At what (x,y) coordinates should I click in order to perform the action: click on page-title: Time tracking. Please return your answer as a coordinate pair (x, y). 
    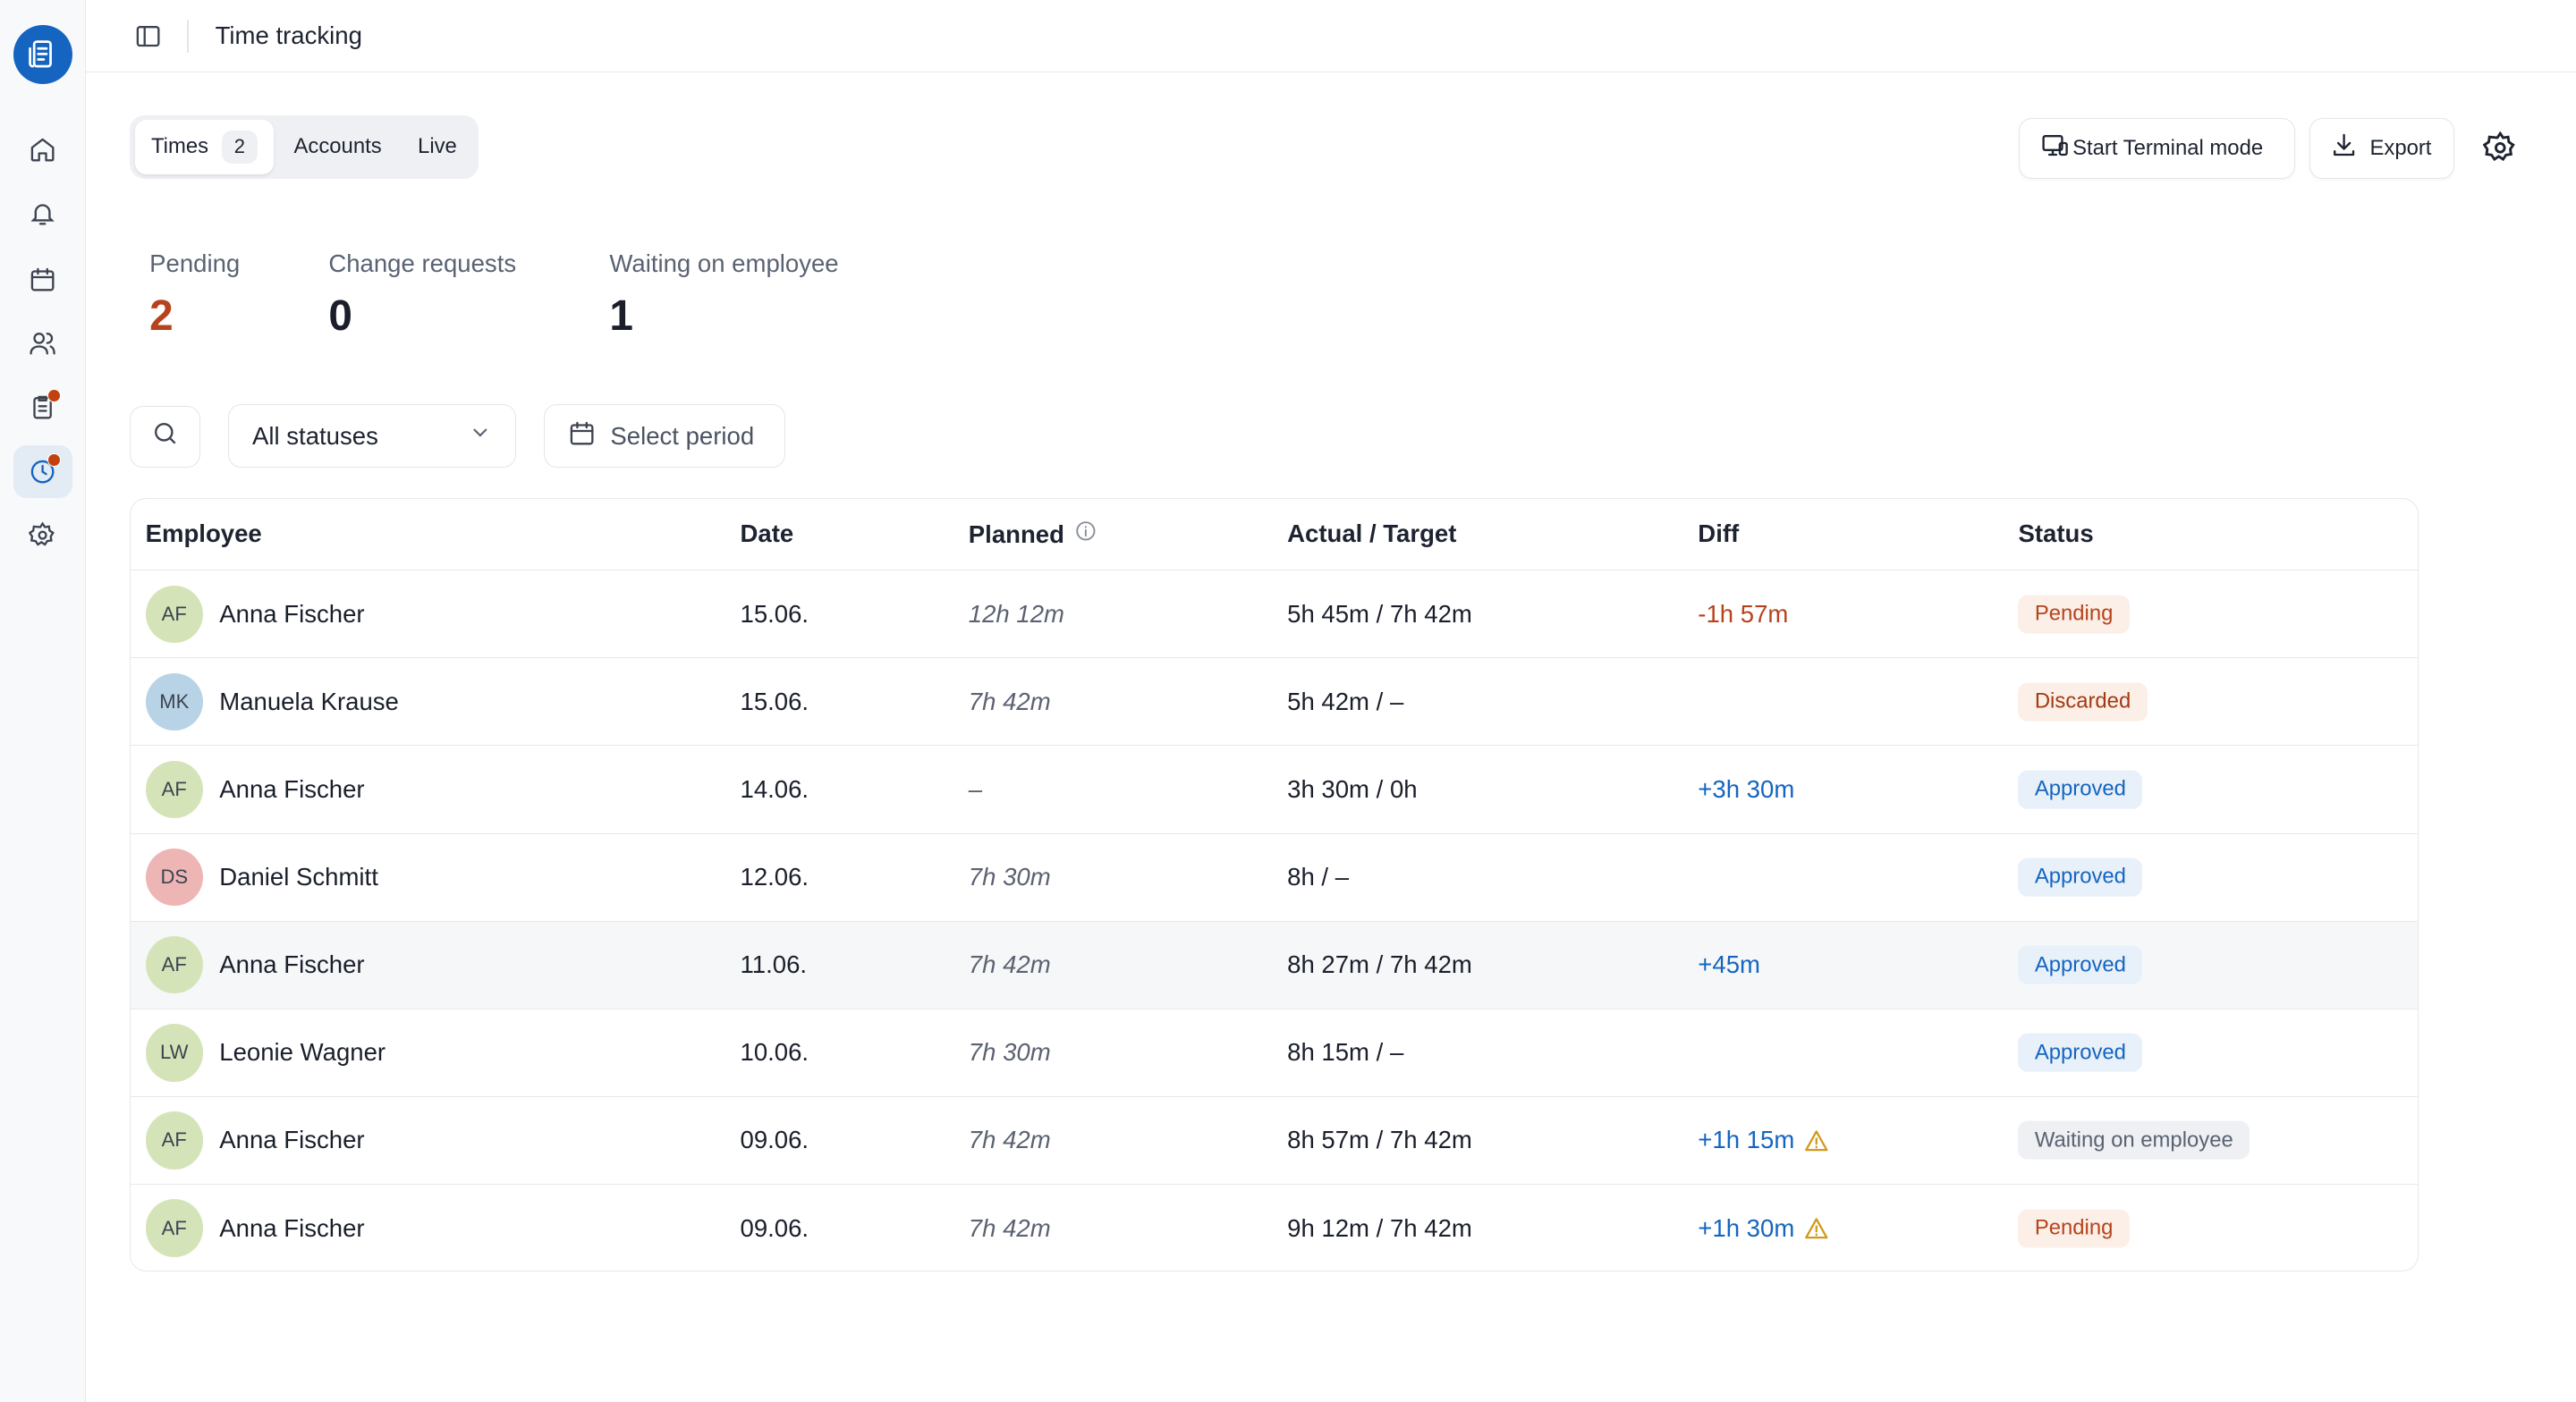
    Looking at the image, I should click on (288, 35).